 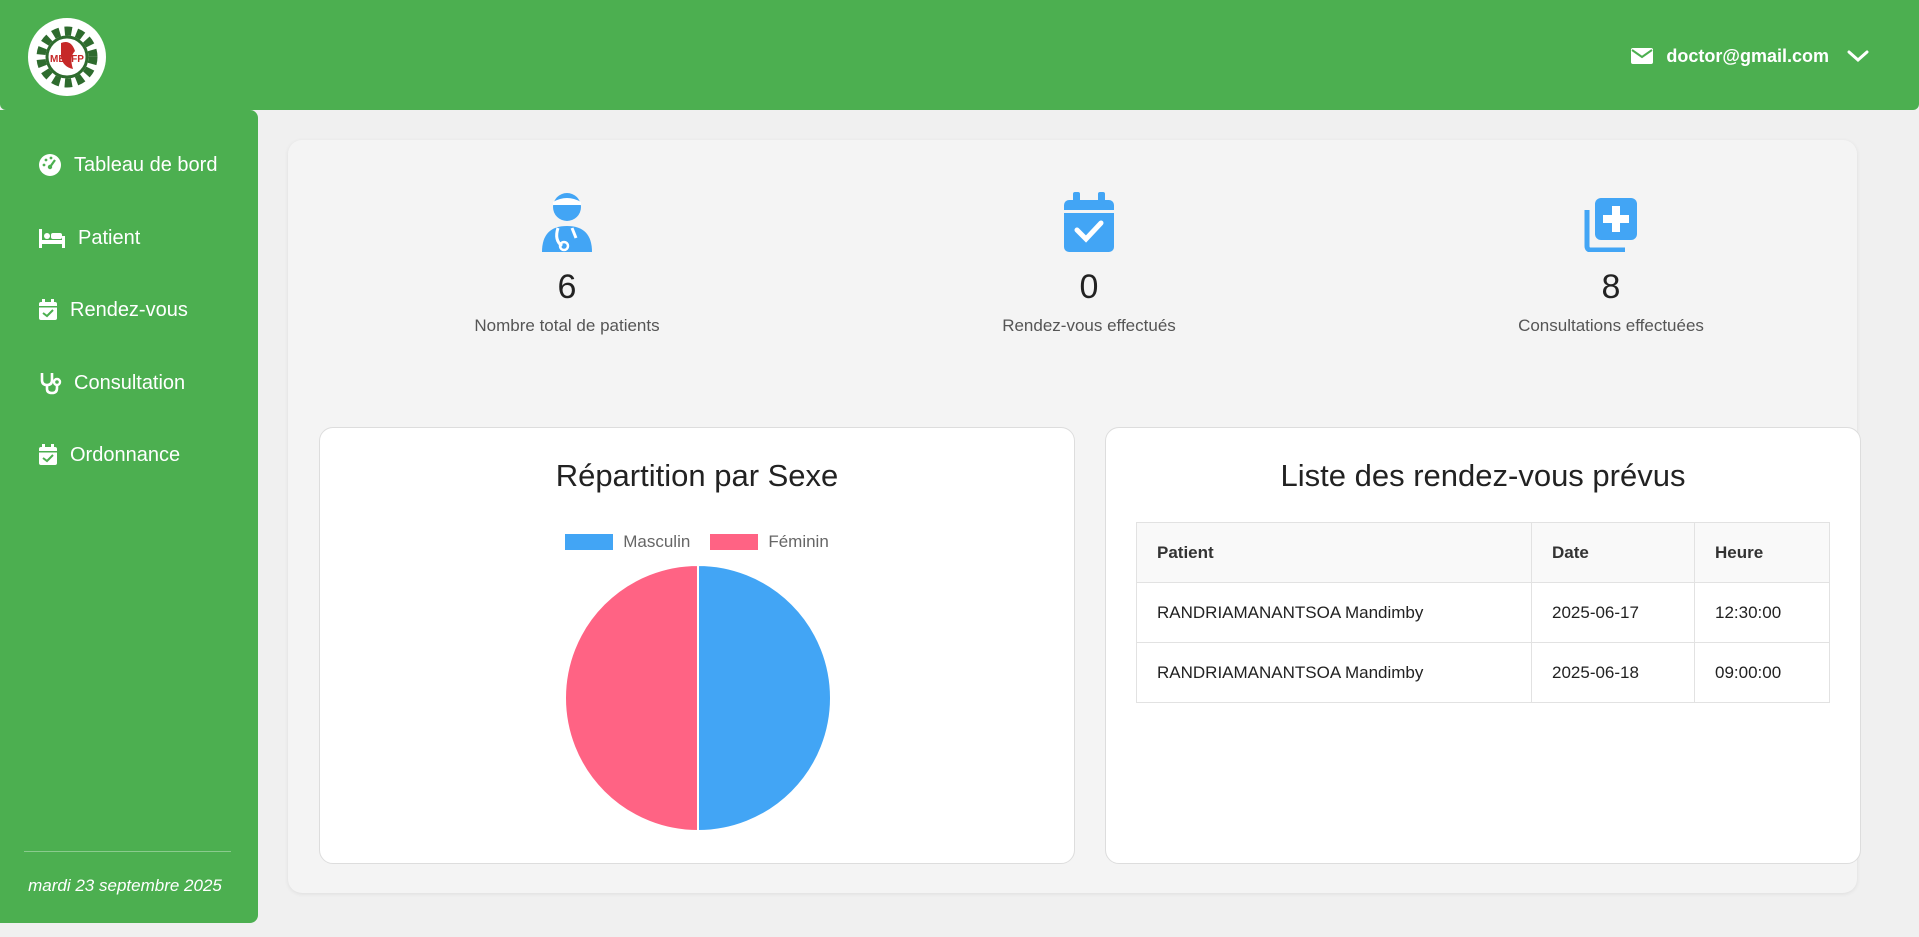 I want to click on sidebar-item-label: Tableau de bord, so click(x=146, y=164).